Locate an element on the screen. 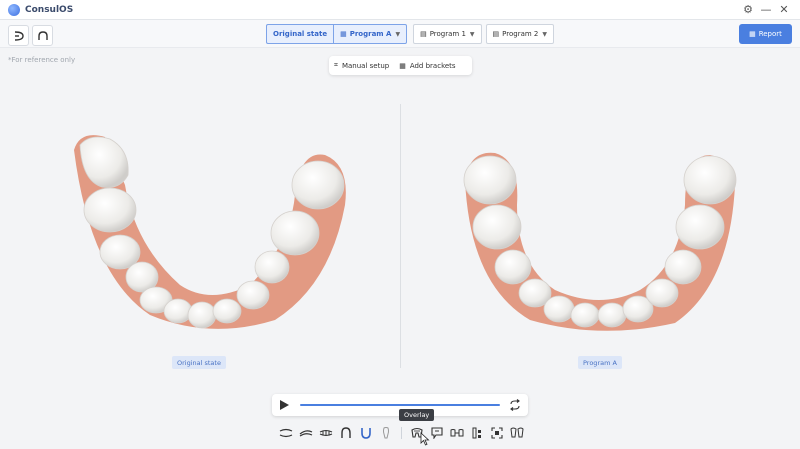 This screenshot has width=800, height=449. jaw-upper-button is located at coordinates (42, 35).